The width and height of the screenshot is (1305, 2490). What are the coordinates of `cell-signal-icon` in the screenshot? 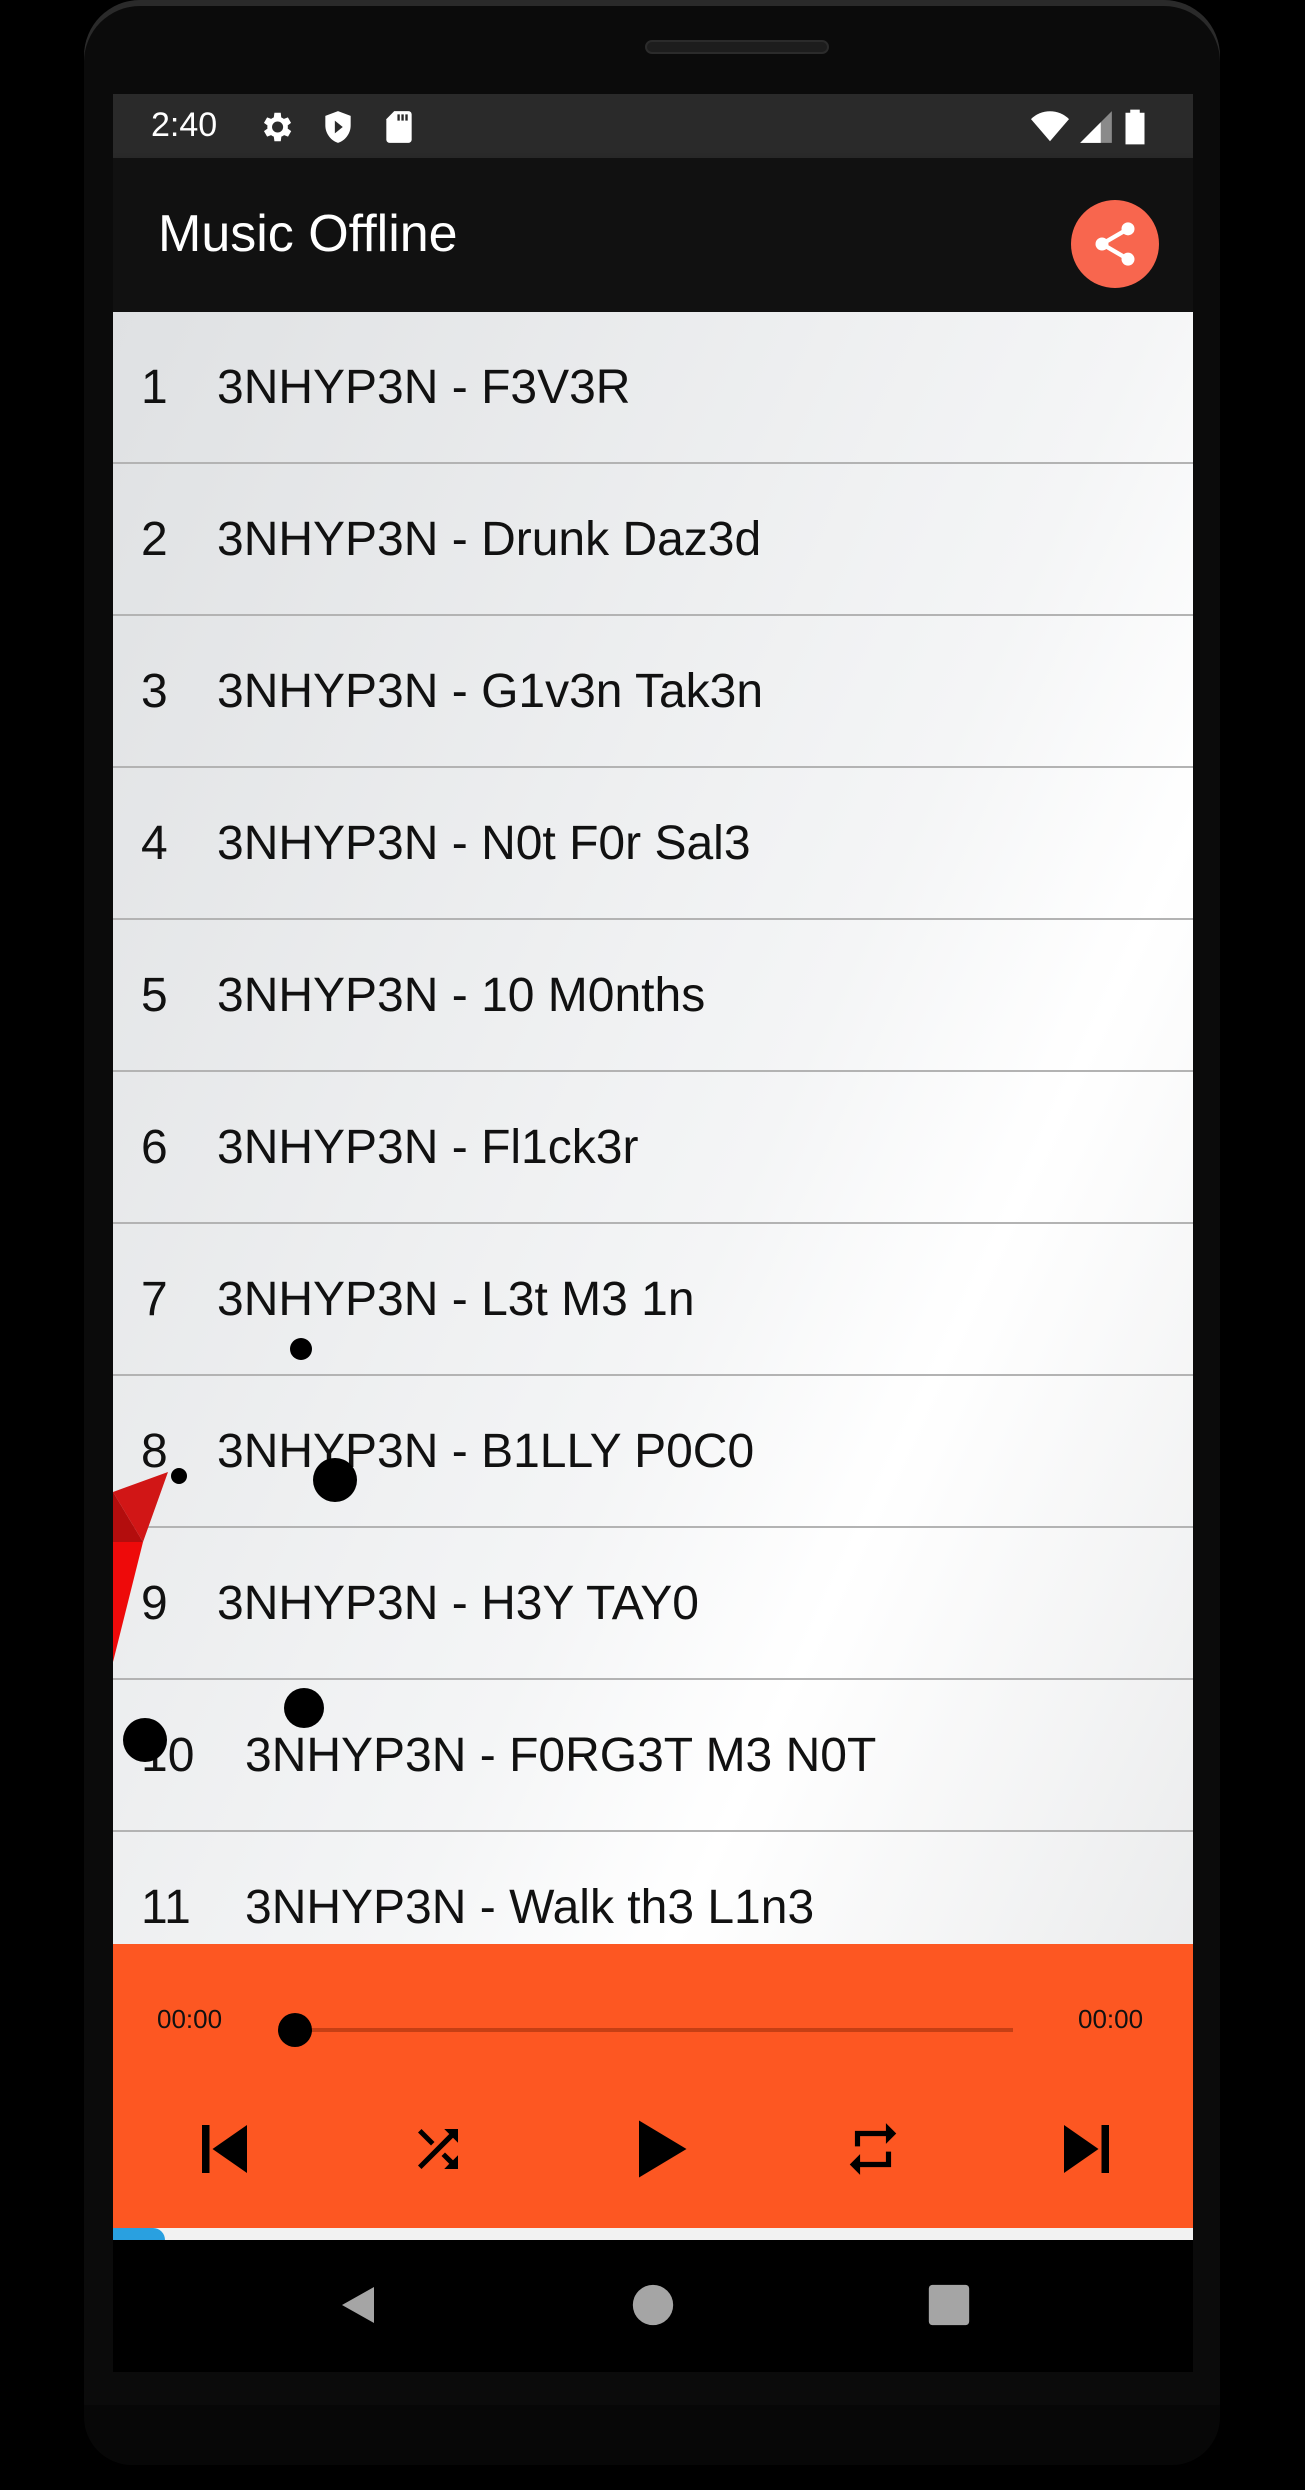 It's located at (1096, 127).